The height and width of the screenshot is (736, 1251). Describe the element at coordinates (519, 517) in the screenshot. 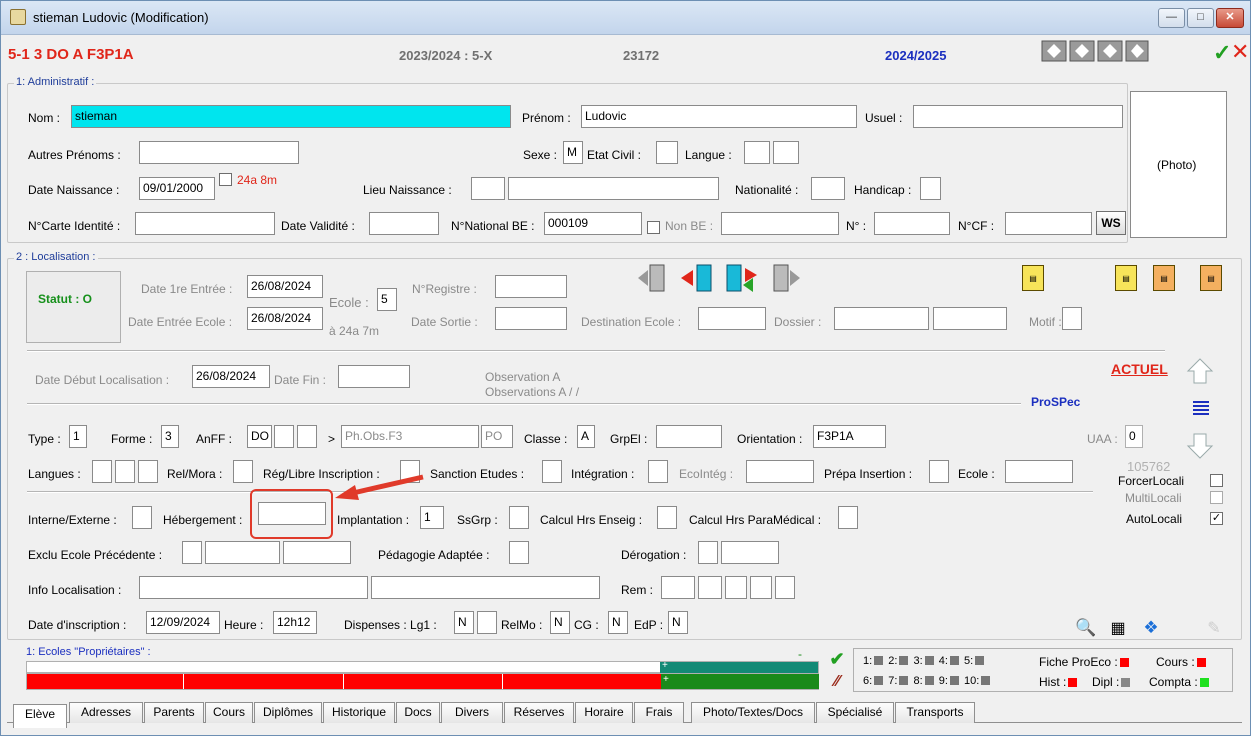

I see `ssgrp-field` at that location.